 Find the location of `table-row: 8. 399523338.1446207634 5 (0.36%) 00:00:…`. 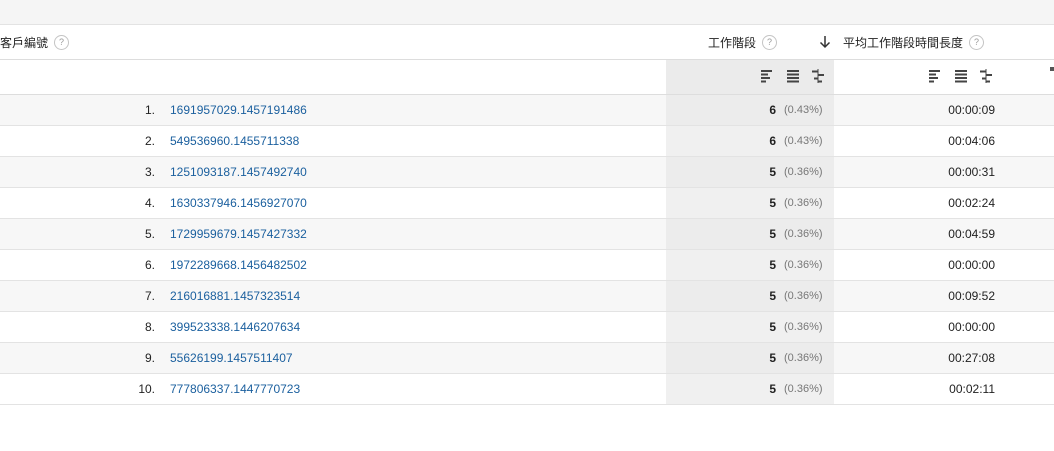

table-row: 8. 399523338.1446207634 5 (0.36%) 00:00:… is located at coordinates (527, 327).